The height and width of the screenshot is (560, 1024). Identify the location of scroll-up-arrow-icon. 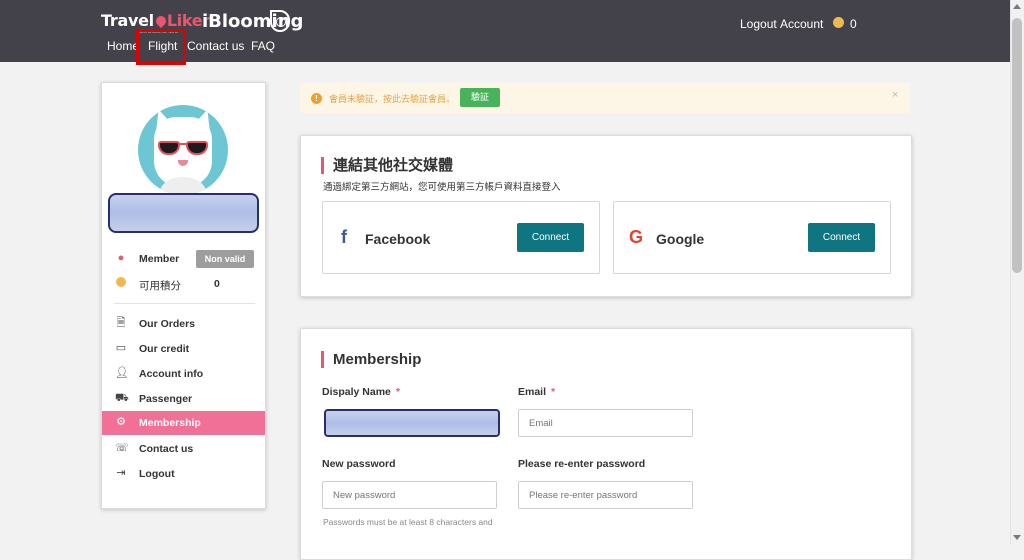
(1017, 6).